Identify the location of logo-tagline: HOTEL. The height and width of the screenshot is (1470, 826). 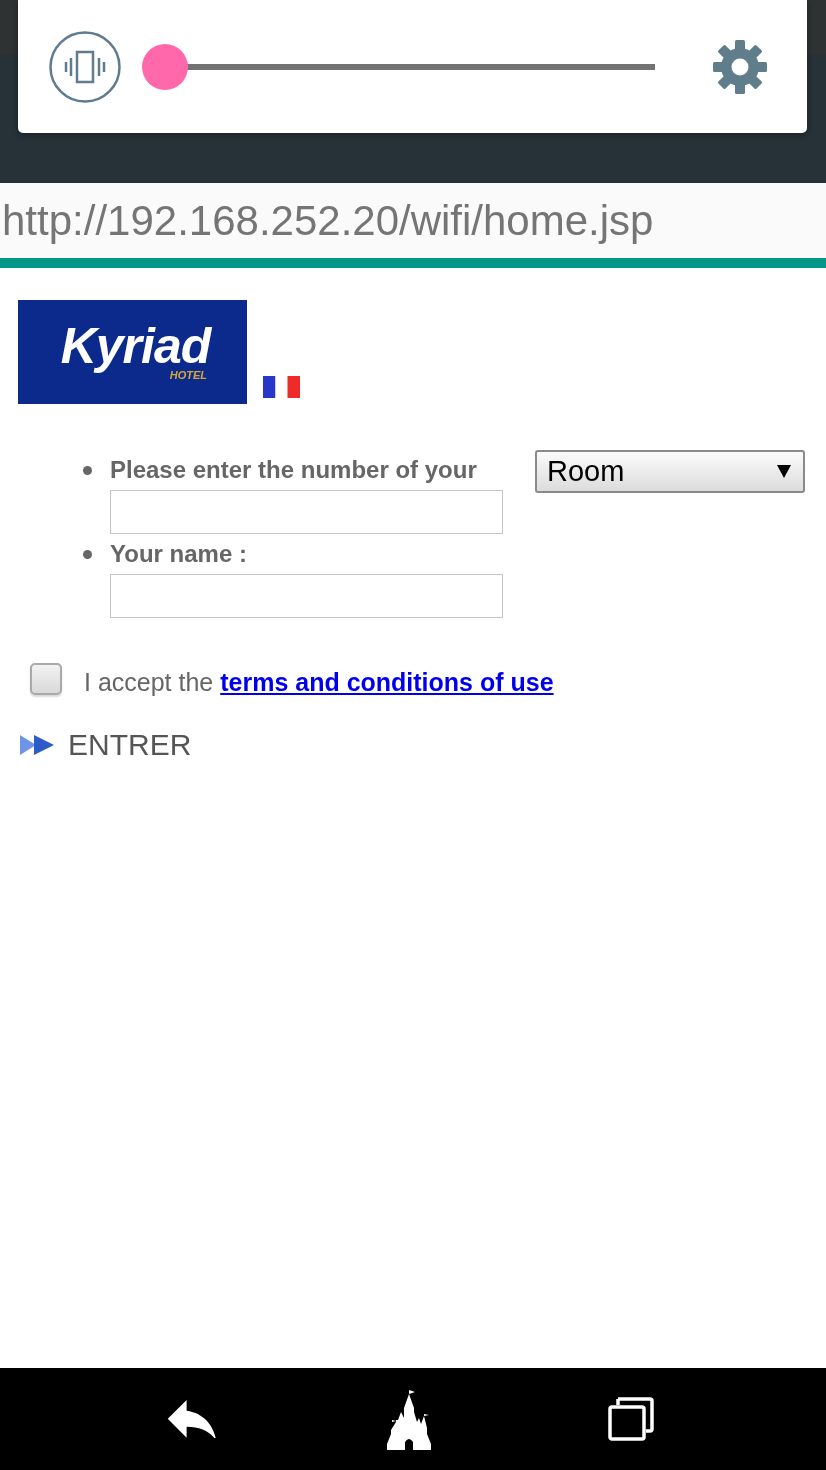
(188, 375).